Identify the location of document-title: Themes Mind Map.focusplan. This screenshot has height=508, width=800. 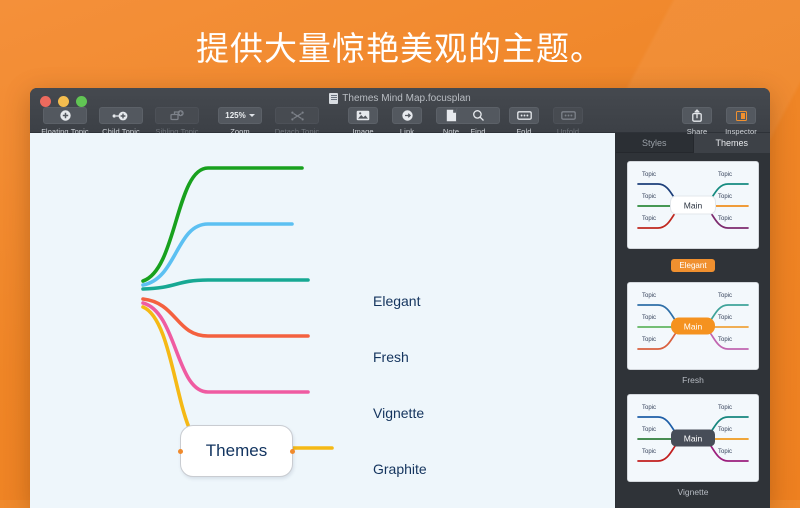
(406, 98).